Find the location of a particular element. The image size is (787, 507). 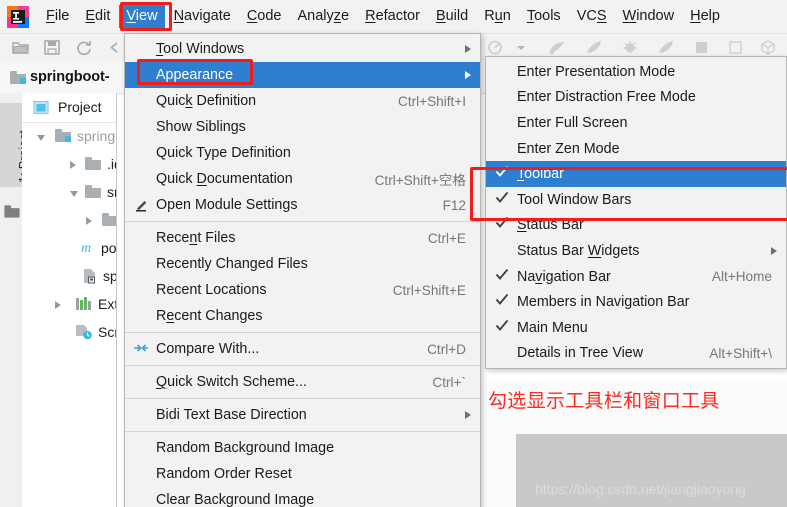

menu-item-enter-zen-mode: Enter Zen Mode is located at coordinates (636, 149).